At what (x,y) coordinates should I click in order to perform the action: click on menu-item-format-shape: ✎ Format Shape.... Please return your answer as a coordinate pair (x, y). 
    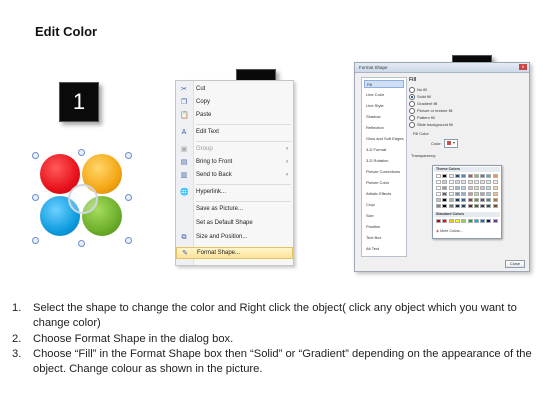
    Looking at the image, I should click on (234, 253).